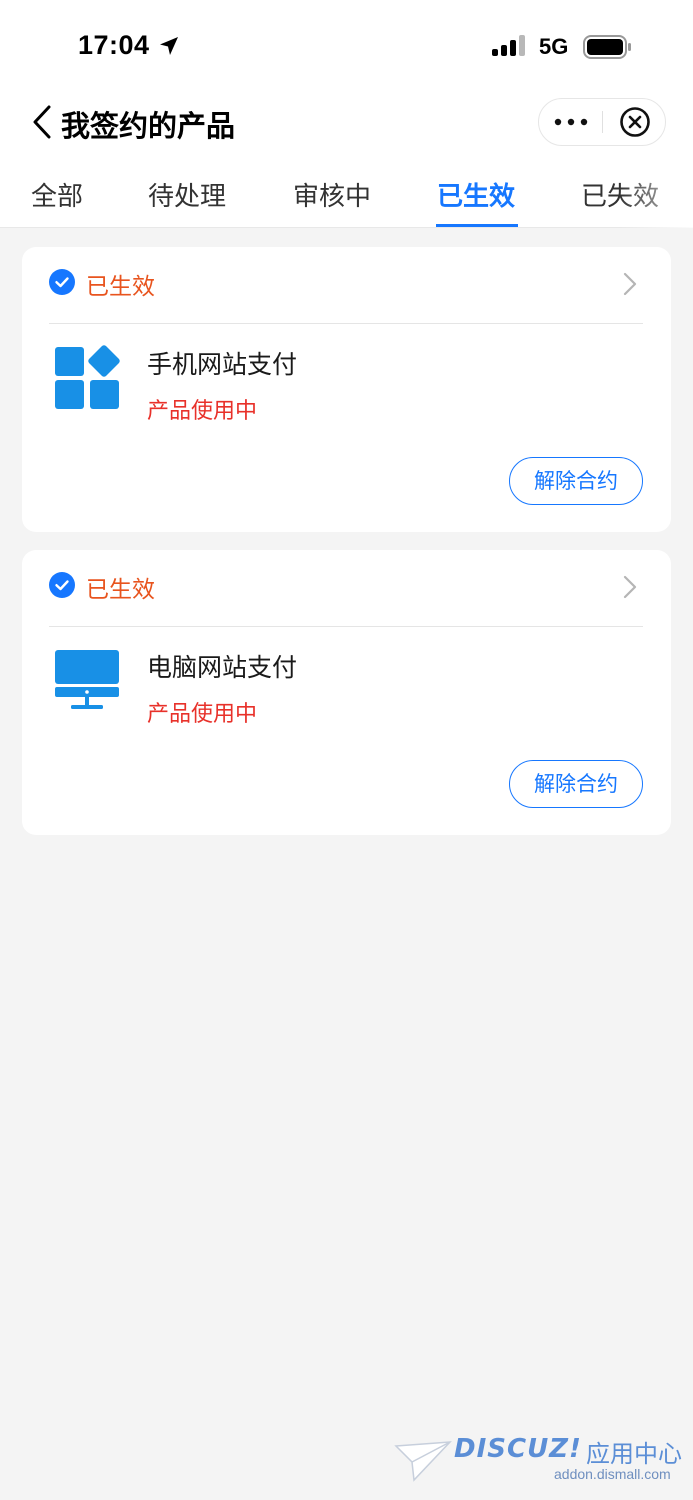 Image resolution: width=693 pixels, height=1500 pixels. I want to click on status-tabs: 全部 待处理 审核中 已生效 已失效, so click(346, 198).